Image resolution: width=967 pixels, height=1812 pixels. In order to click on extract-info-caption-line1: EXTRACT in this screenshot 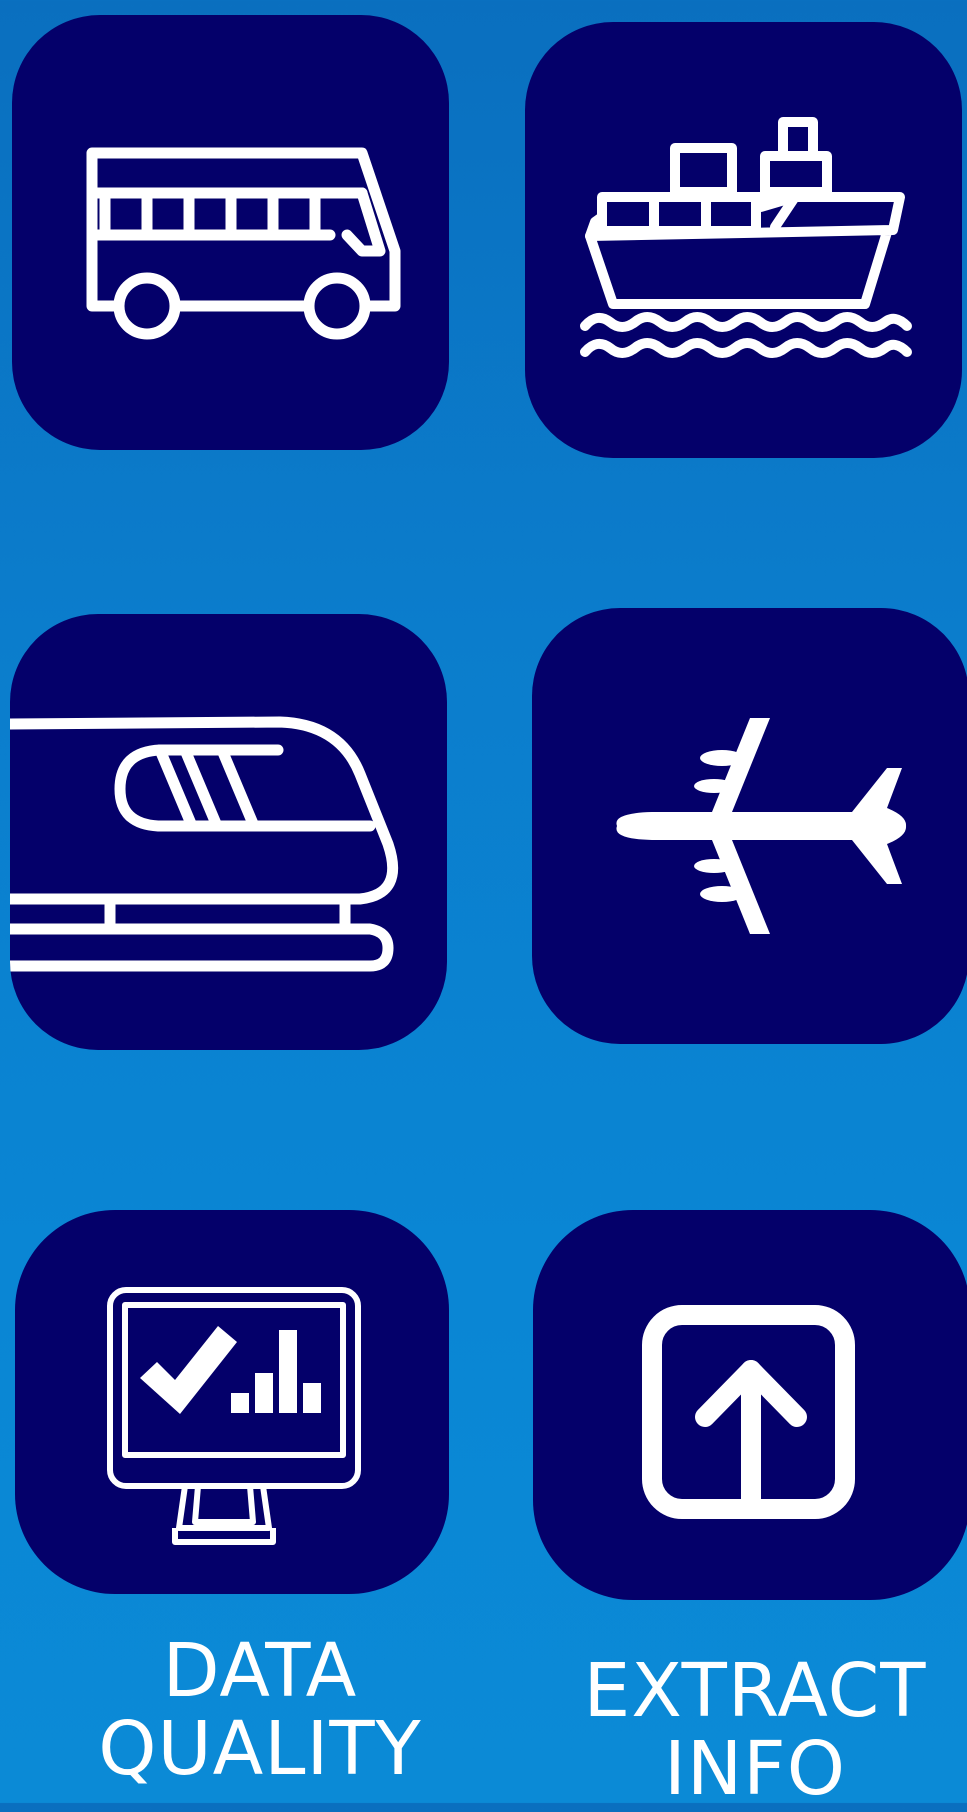, I will do `click(755, 1691)`.